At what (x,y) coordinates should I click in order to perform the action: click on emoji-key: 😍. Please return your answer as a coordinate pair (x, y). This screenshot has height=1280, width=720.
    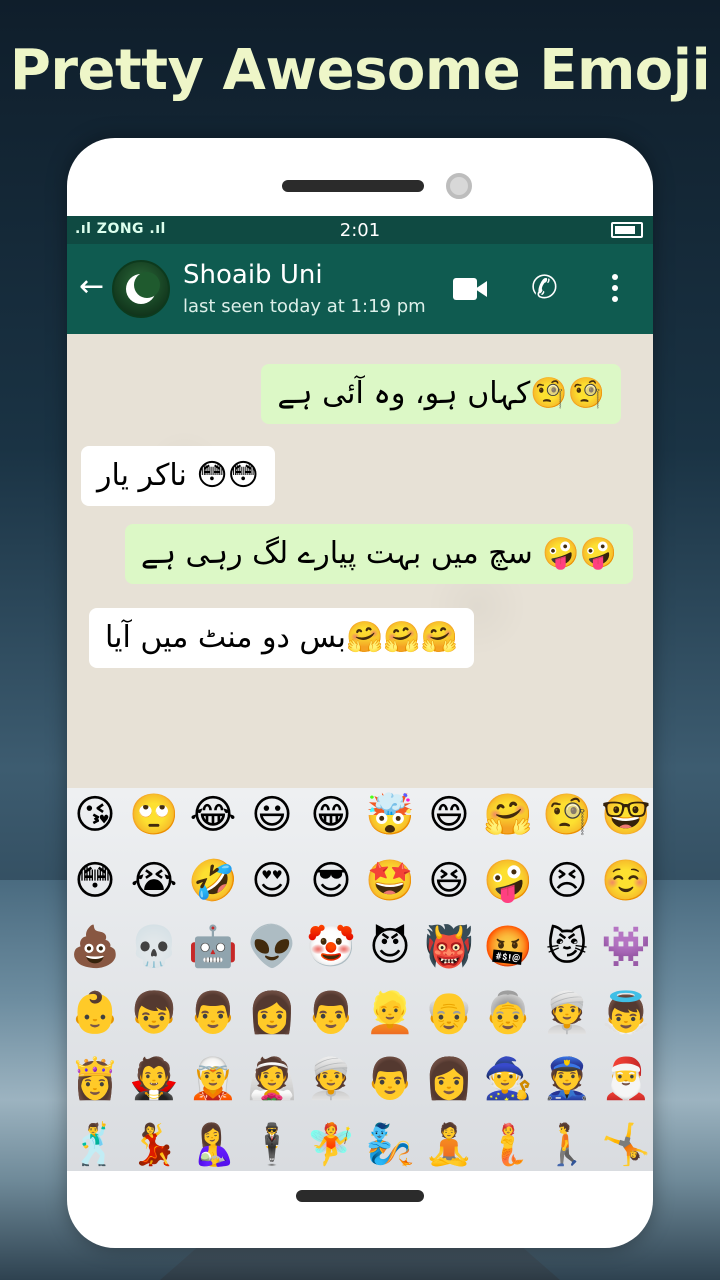
    Looking at the image, I should click on (272, 881).